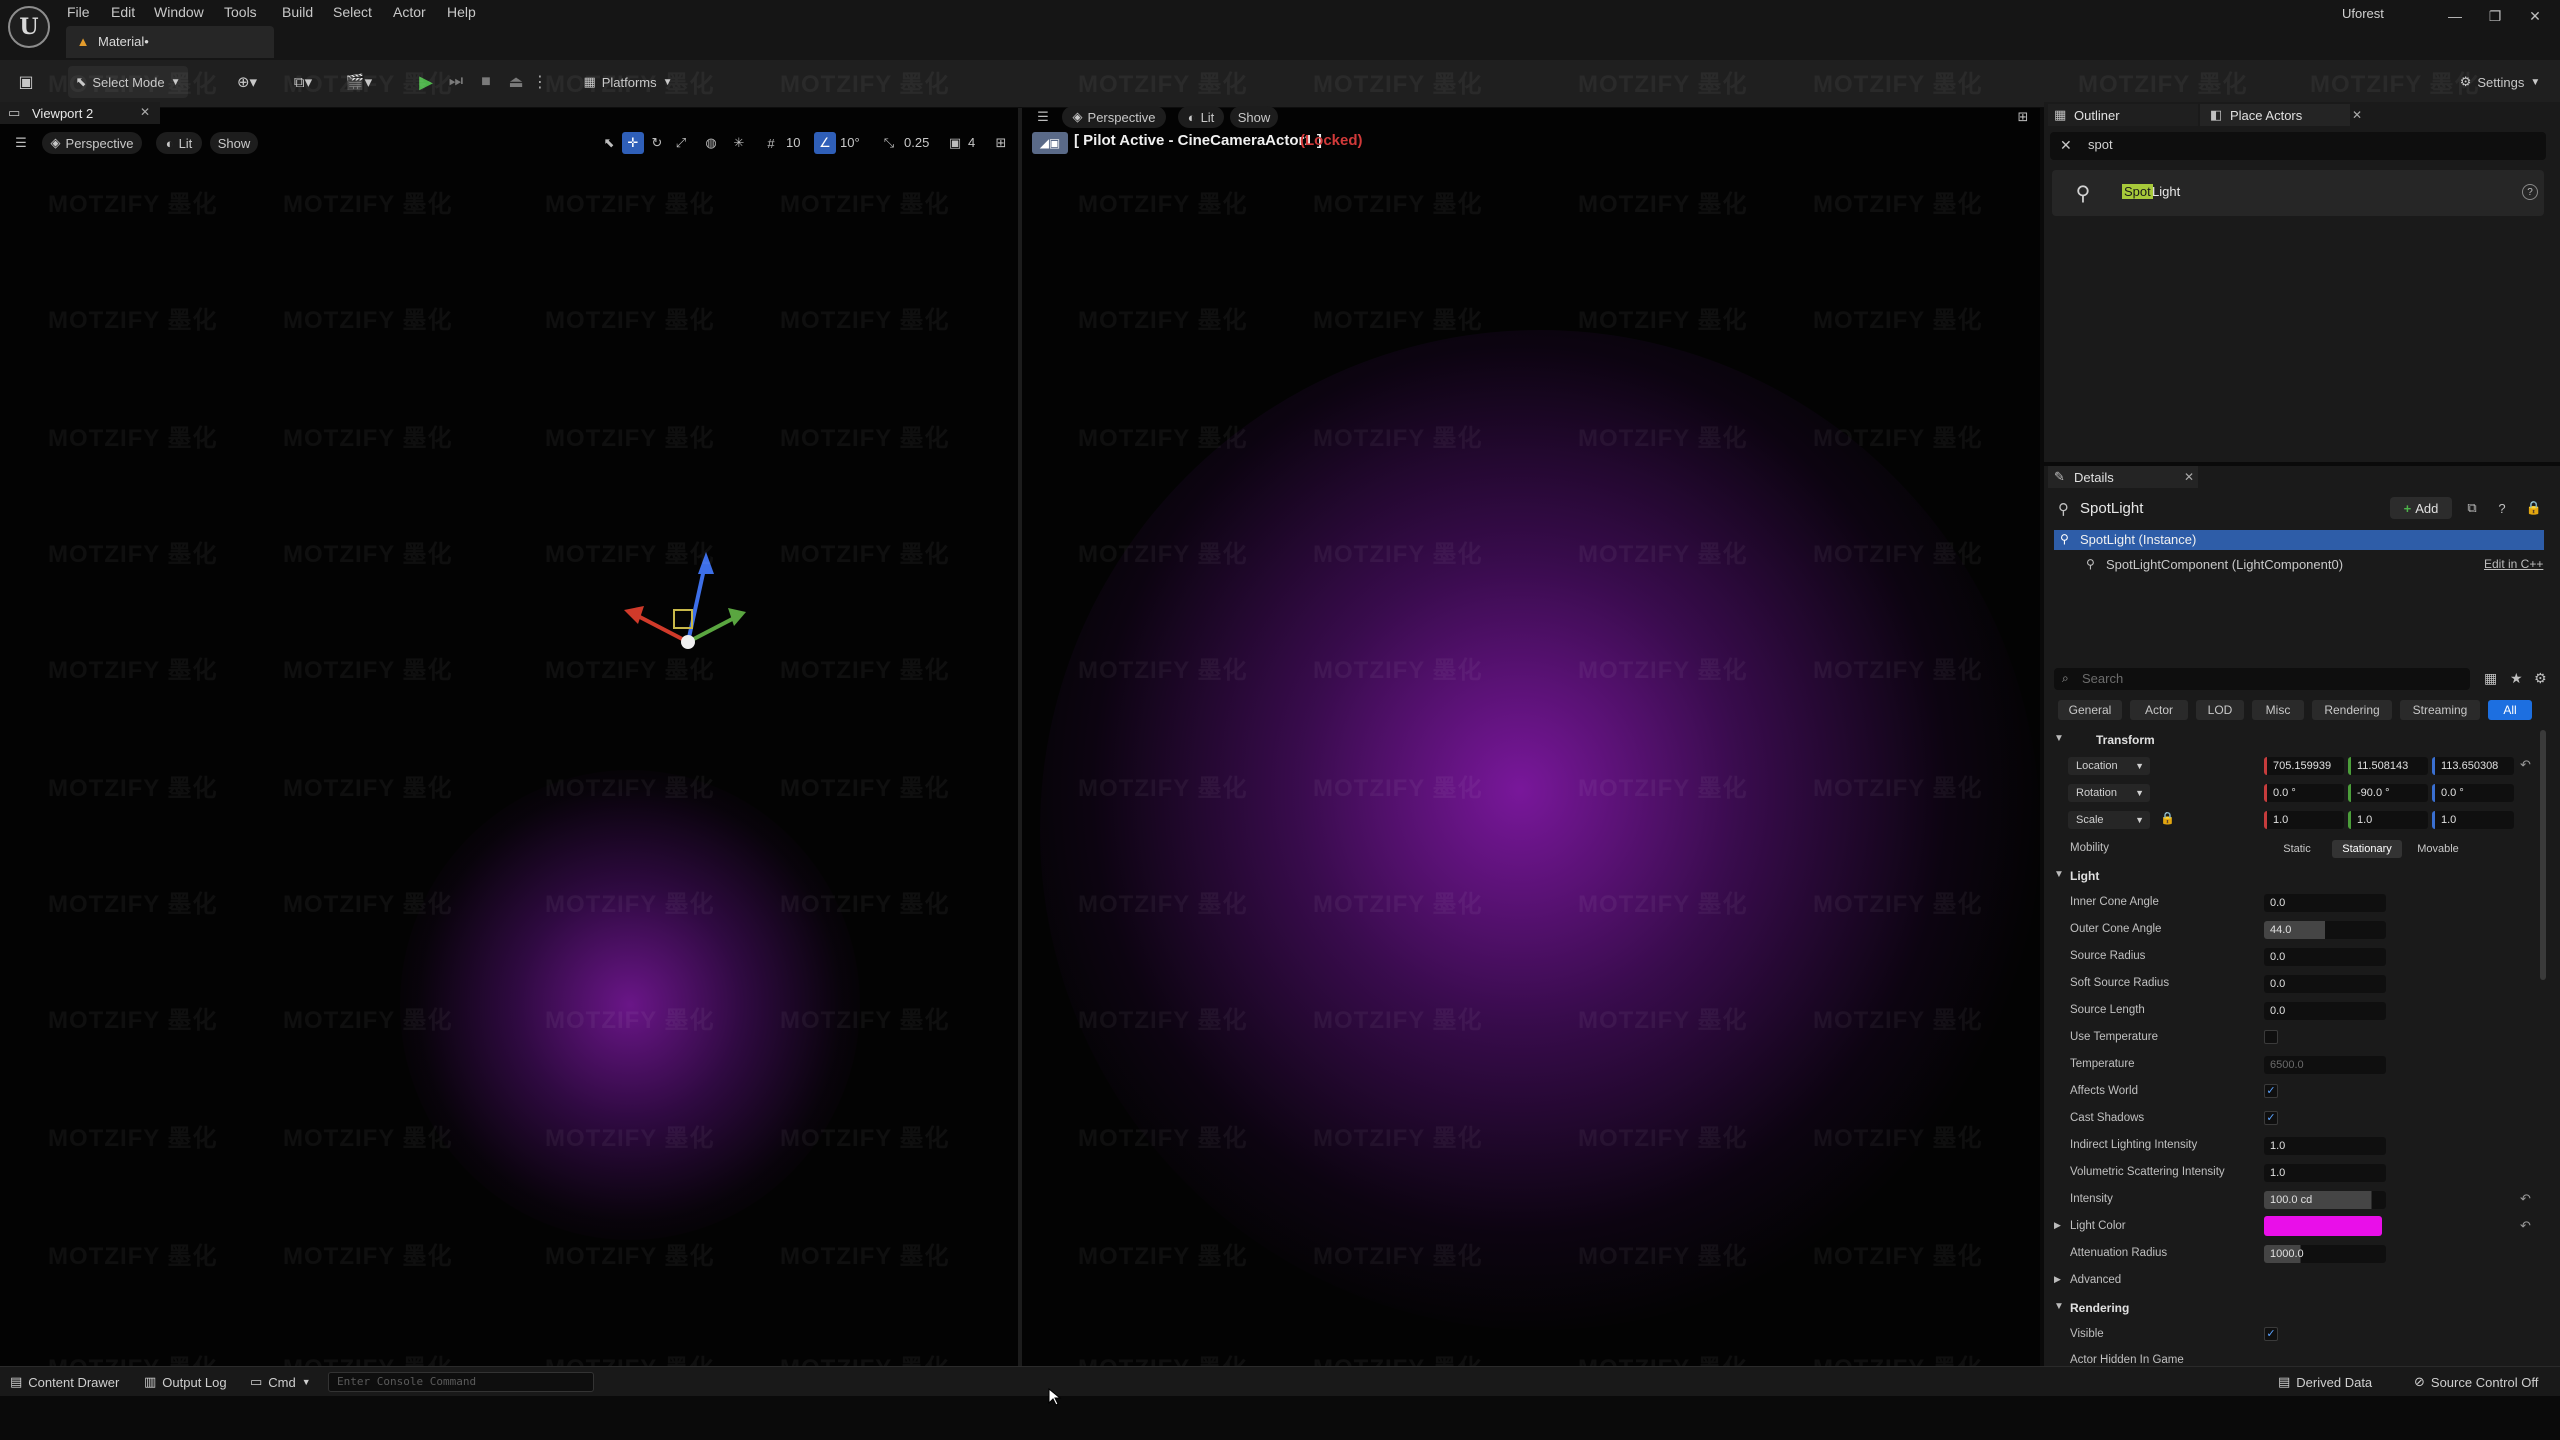 This screenshot has width=2560, height=1440. Describe the element at coordinates (2278, 710) in the screenshot. I see `filter-misc: Misc` at that location.